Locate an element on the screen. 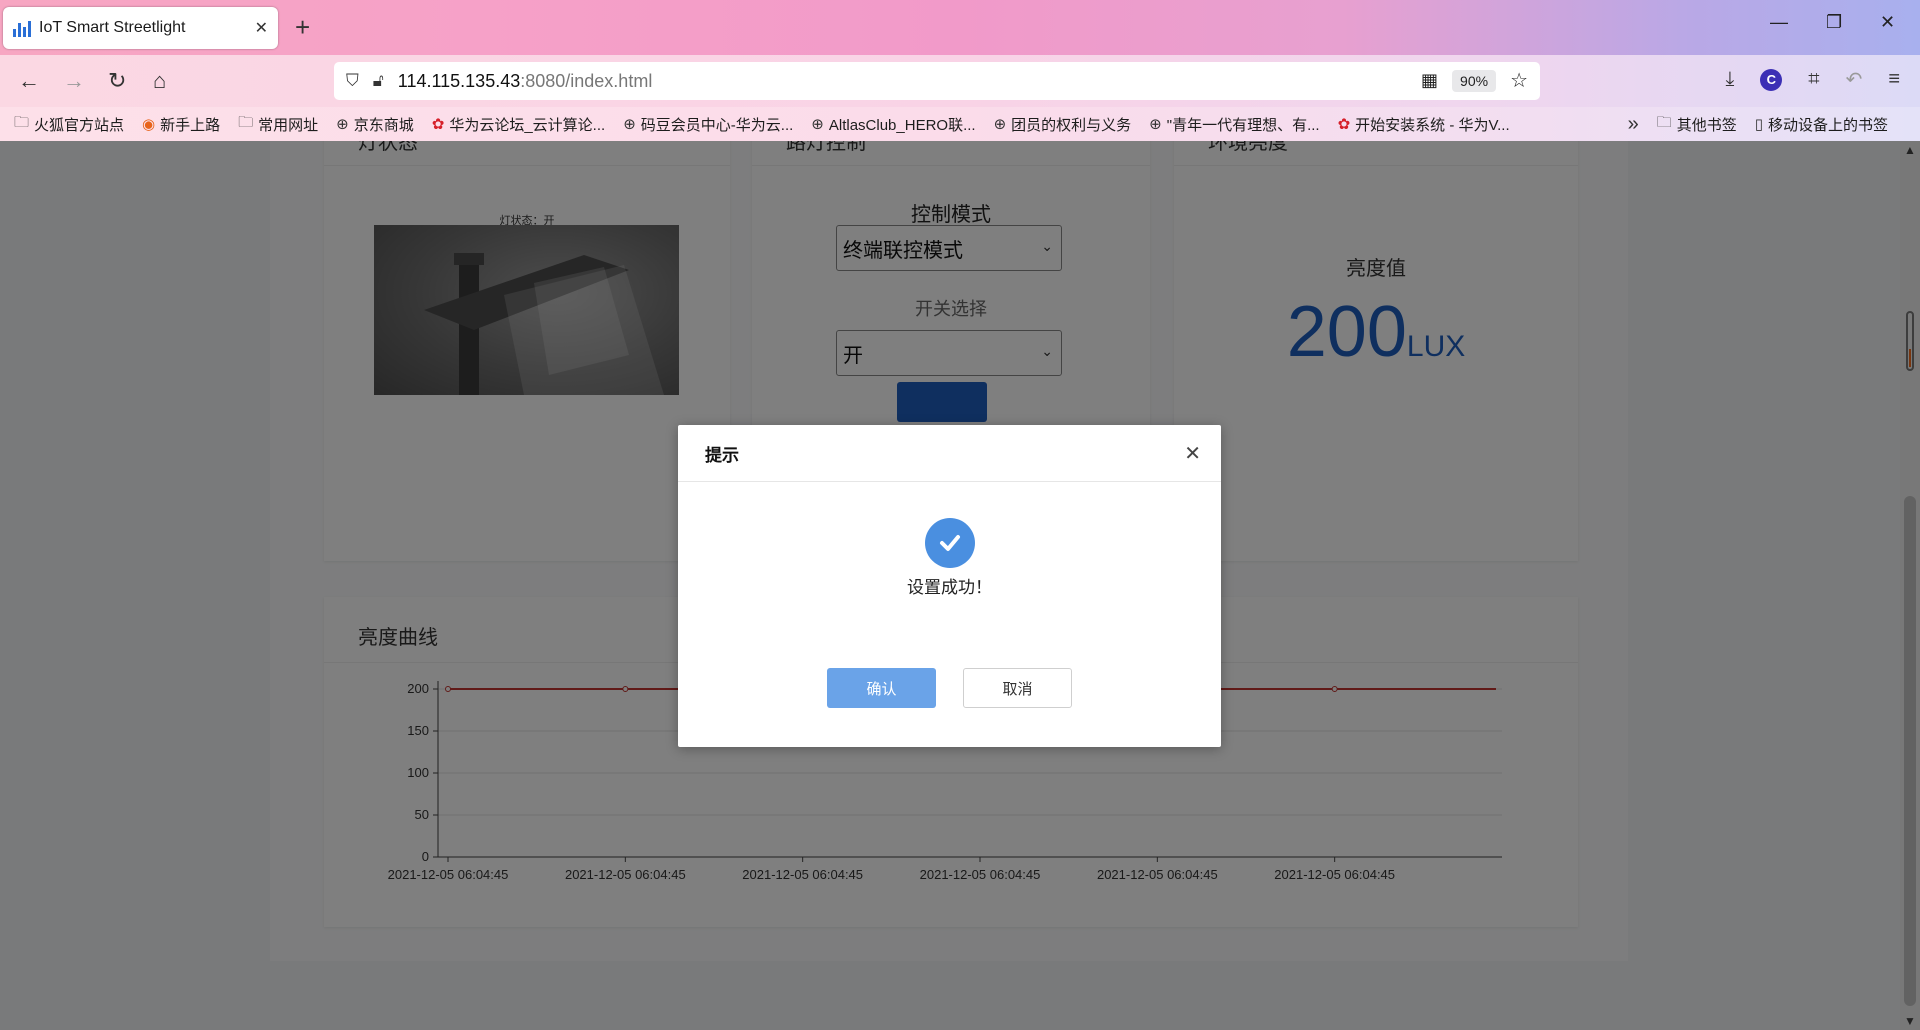  restore-icon: ❐ is located at coordinates (1834, 22).